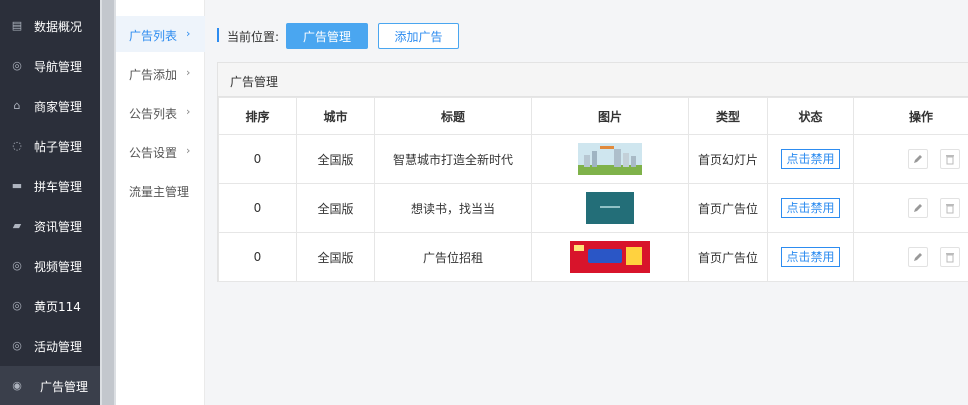 The width and height of the screenshot is (968, 405). I want to click on subnav-item-ad-list: 广告列表 ›, so click(160, 34).